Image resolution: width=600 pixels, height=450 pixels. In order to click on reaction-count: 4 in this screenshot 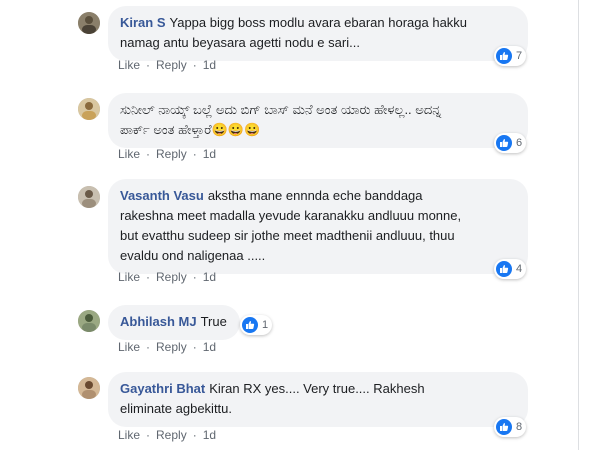, I will do `click(510, 269)`.